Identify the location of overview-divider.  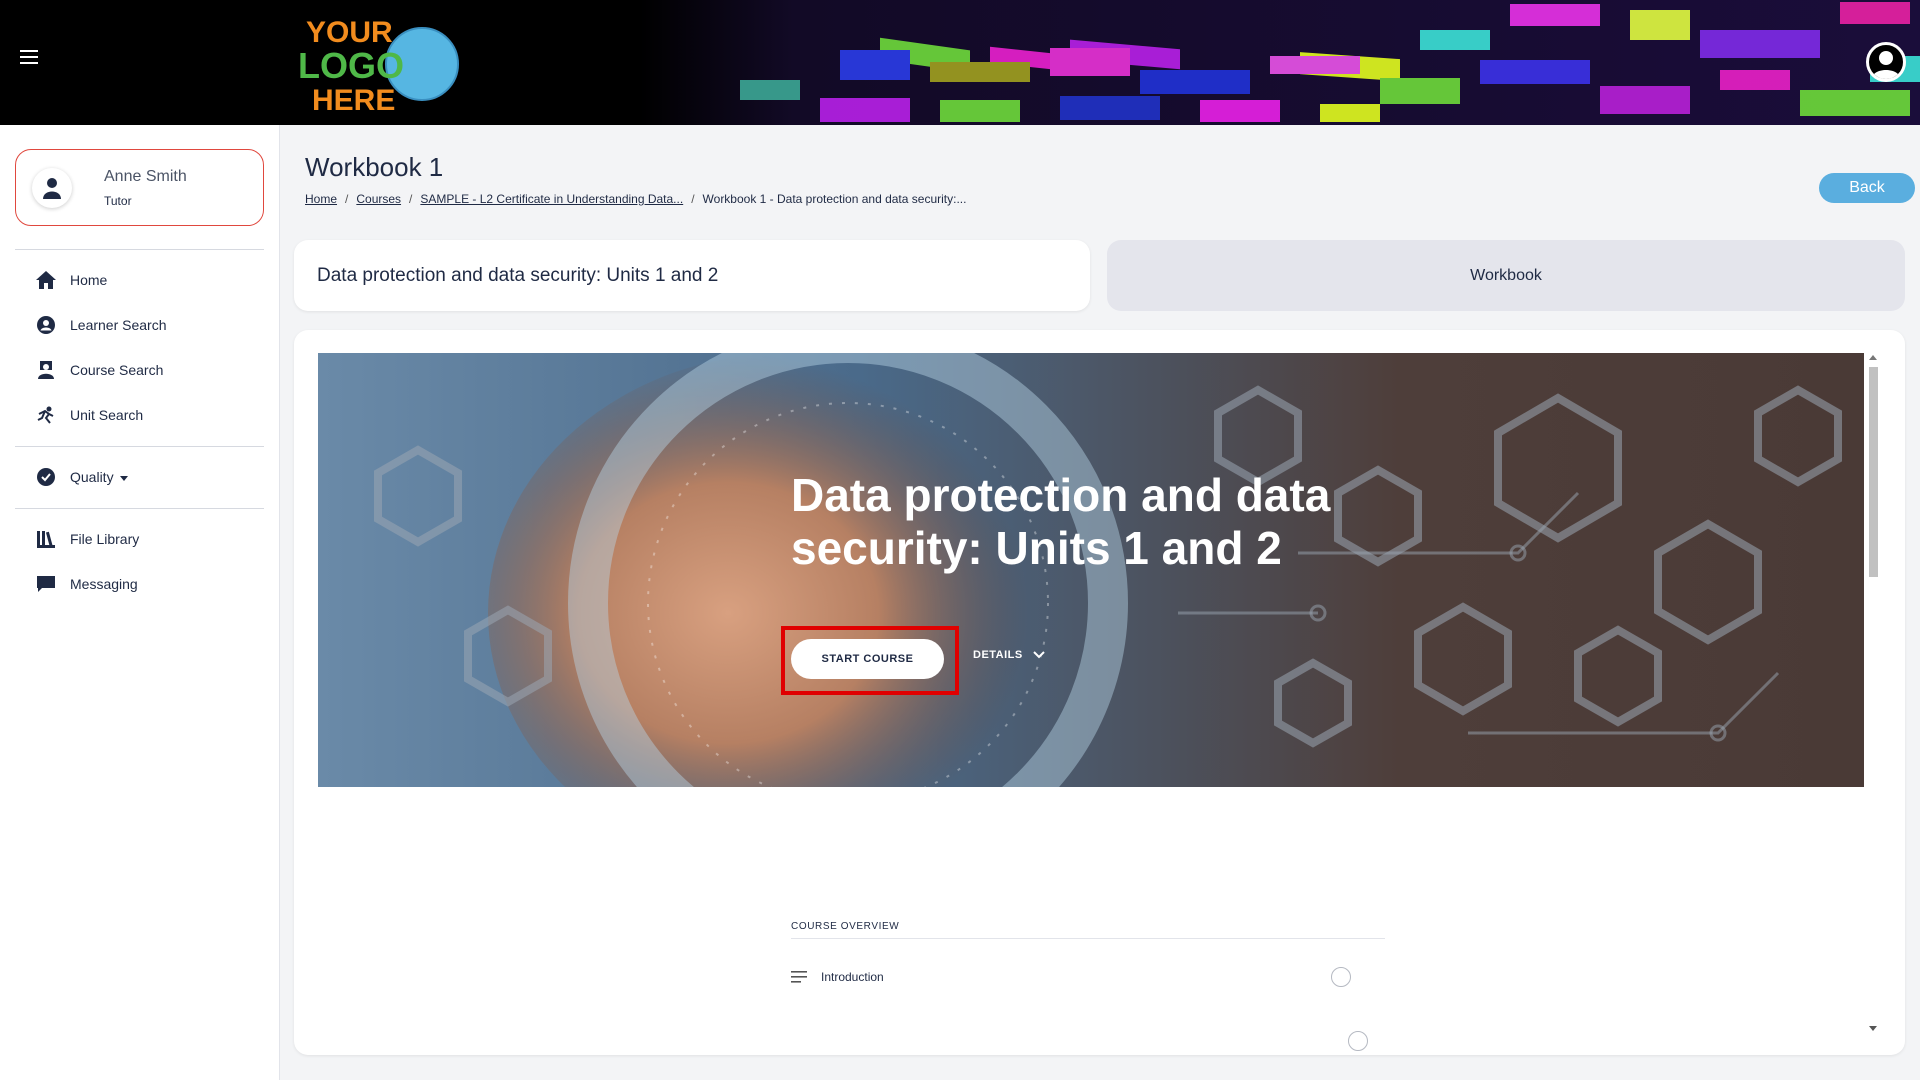
(1088, 938).